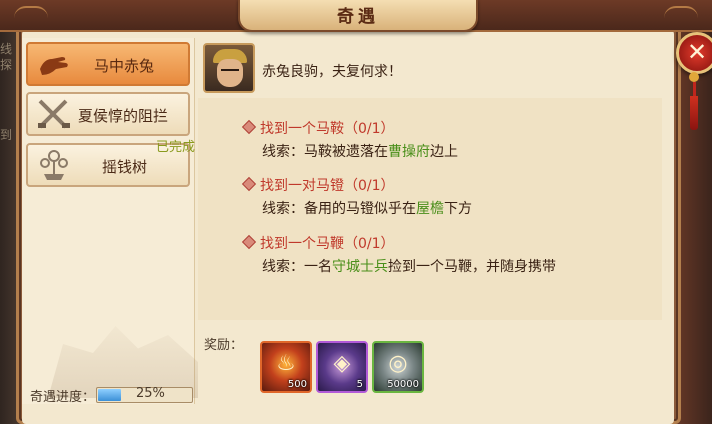 Image resolution: width=712 pixels, height=424 pixels. Describe the element at coordinates (224, 345) in the screenshot. I see `reward-label: 奖励：` at that location.